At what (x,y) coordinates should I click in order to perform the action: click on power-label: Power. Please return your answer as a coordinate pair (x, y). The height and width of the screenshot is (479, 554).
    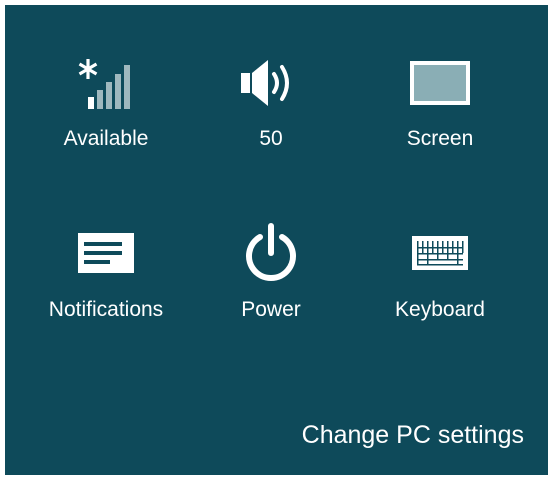
    Looking at the image, I should click on (271, 309).